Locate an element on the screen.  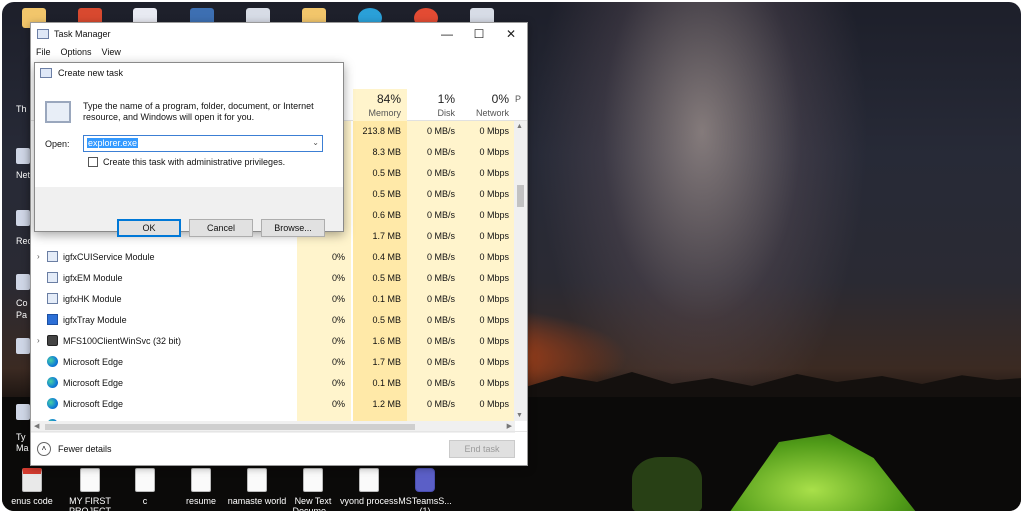
process-name: igfxHK Module is located at coordinates (79, 298).